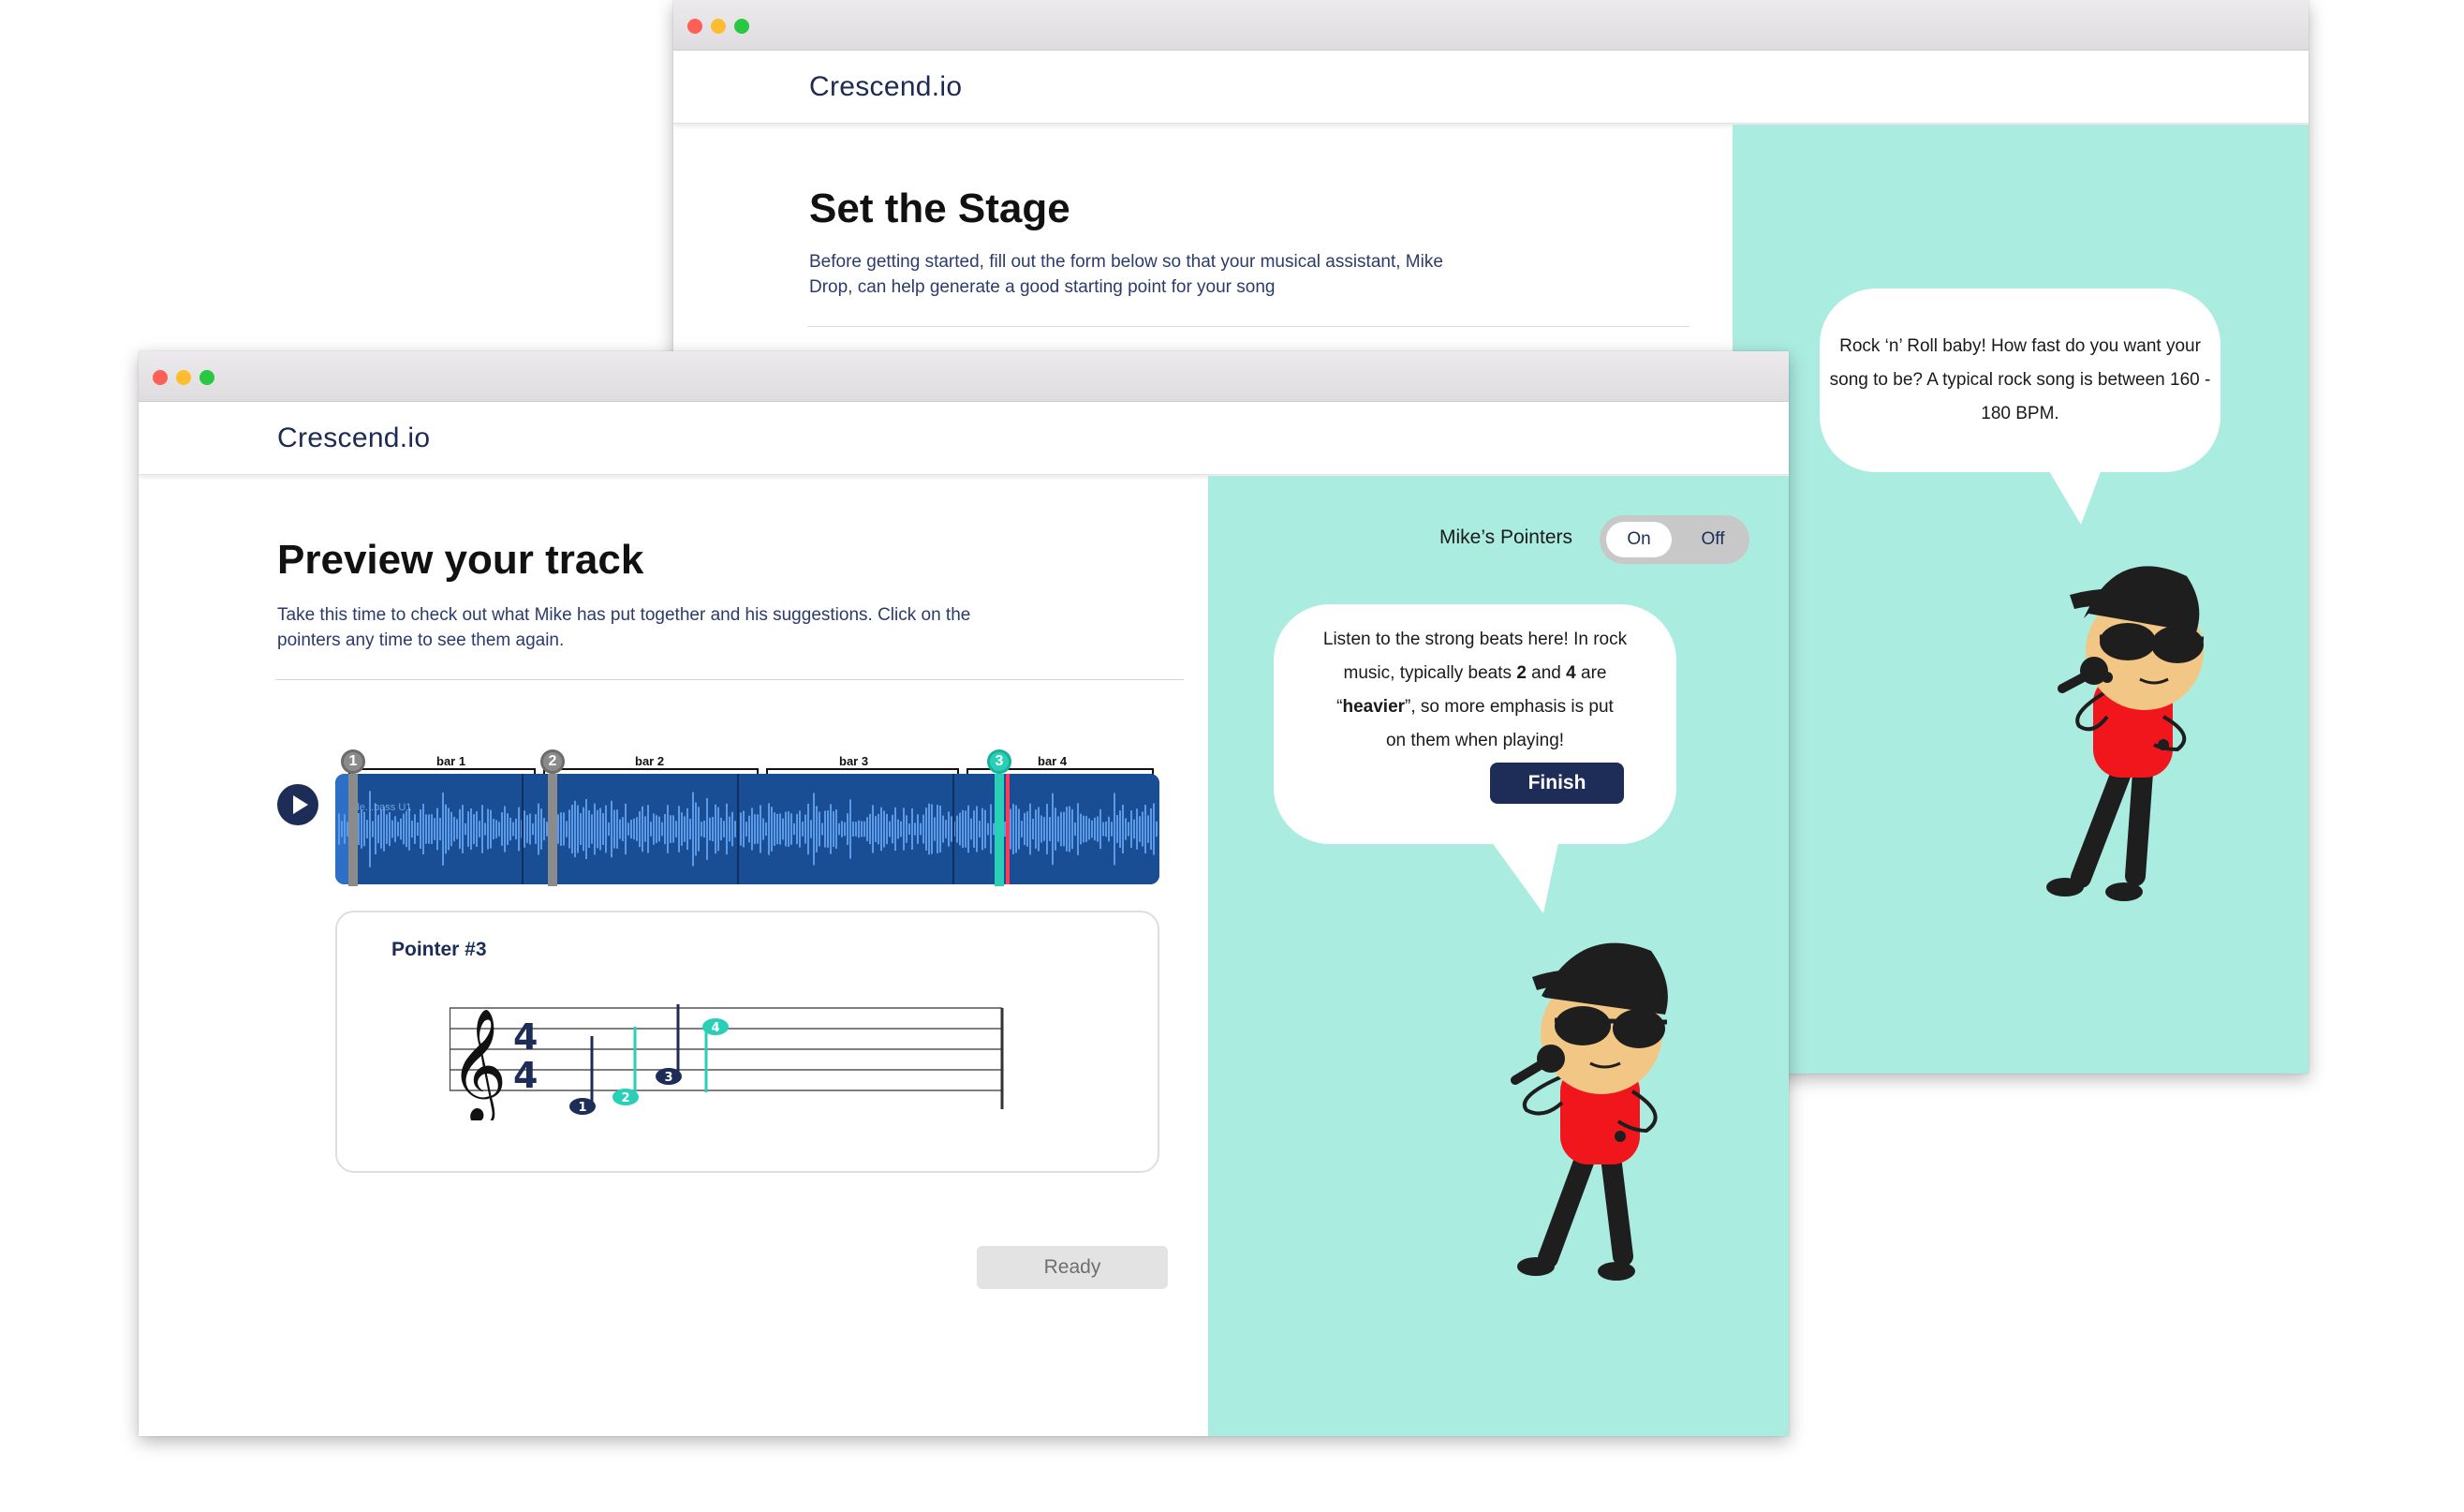 Image resolution: width=2464 pixels, height=1512 pixels. Describe the element at coordinates (1589, 1111) in the screenshot. I see `mike-drop-mascot` at that location.